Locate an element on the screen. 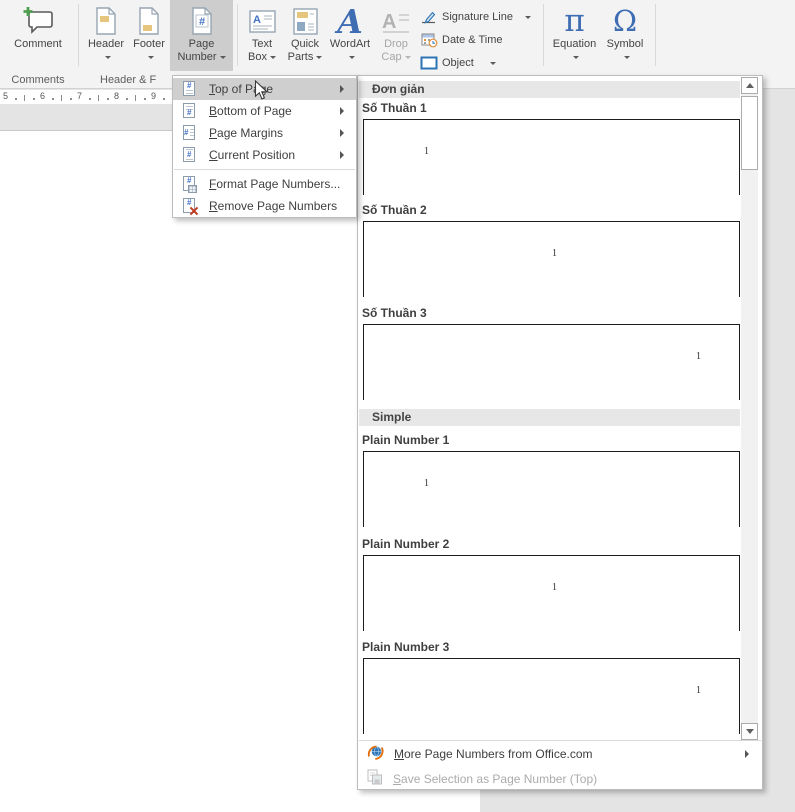 The width and height of the screenshot is (795, 812). page-number-dropdown-arrow-icon is located at coordinates (222, 59).